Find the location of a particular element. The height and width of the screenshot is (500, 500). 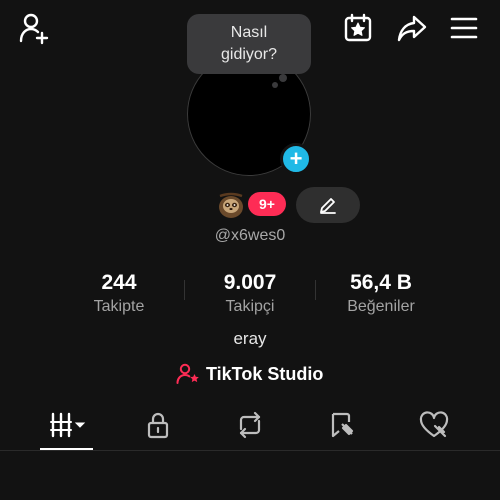

stat-following: 244 Takipte is located at coordinates (119, 294).